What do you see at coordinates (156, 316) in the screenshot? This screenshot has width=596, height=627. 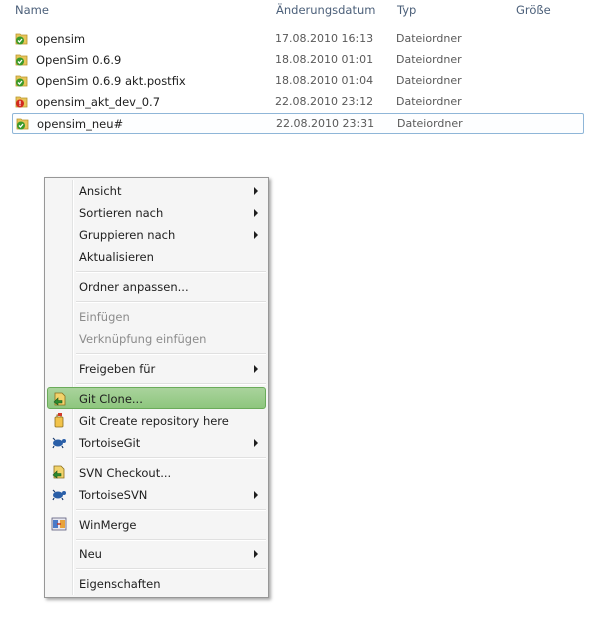 I see `menu-item-einfuegen: Einfügen` at bounding box center [156, 316].